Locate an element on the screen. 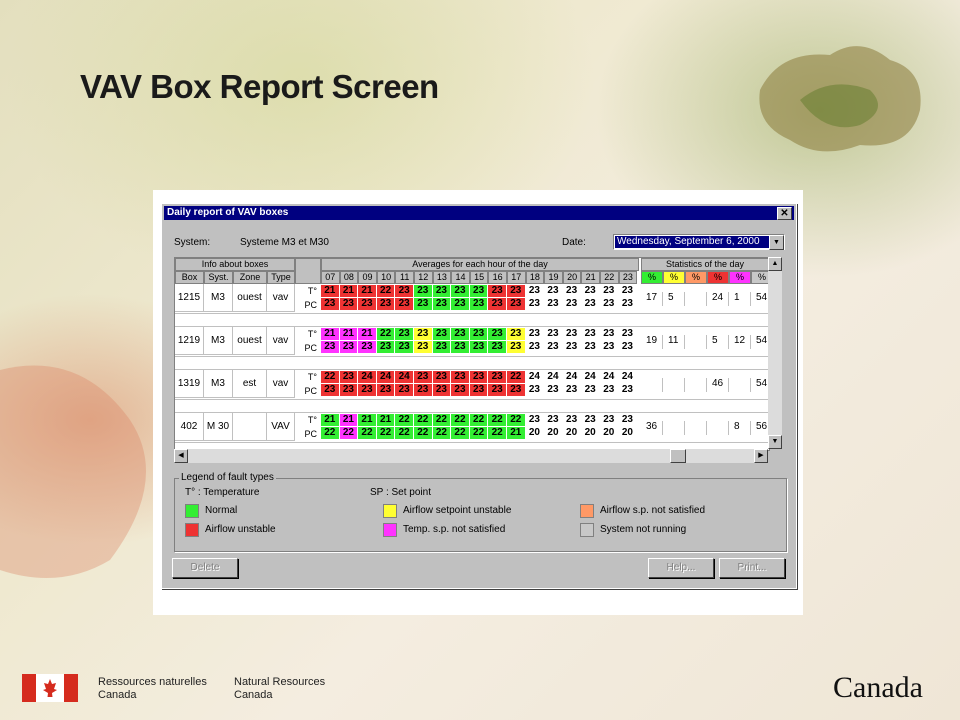  hour-pc-cell: 20 is located at coordinates (535, 433).